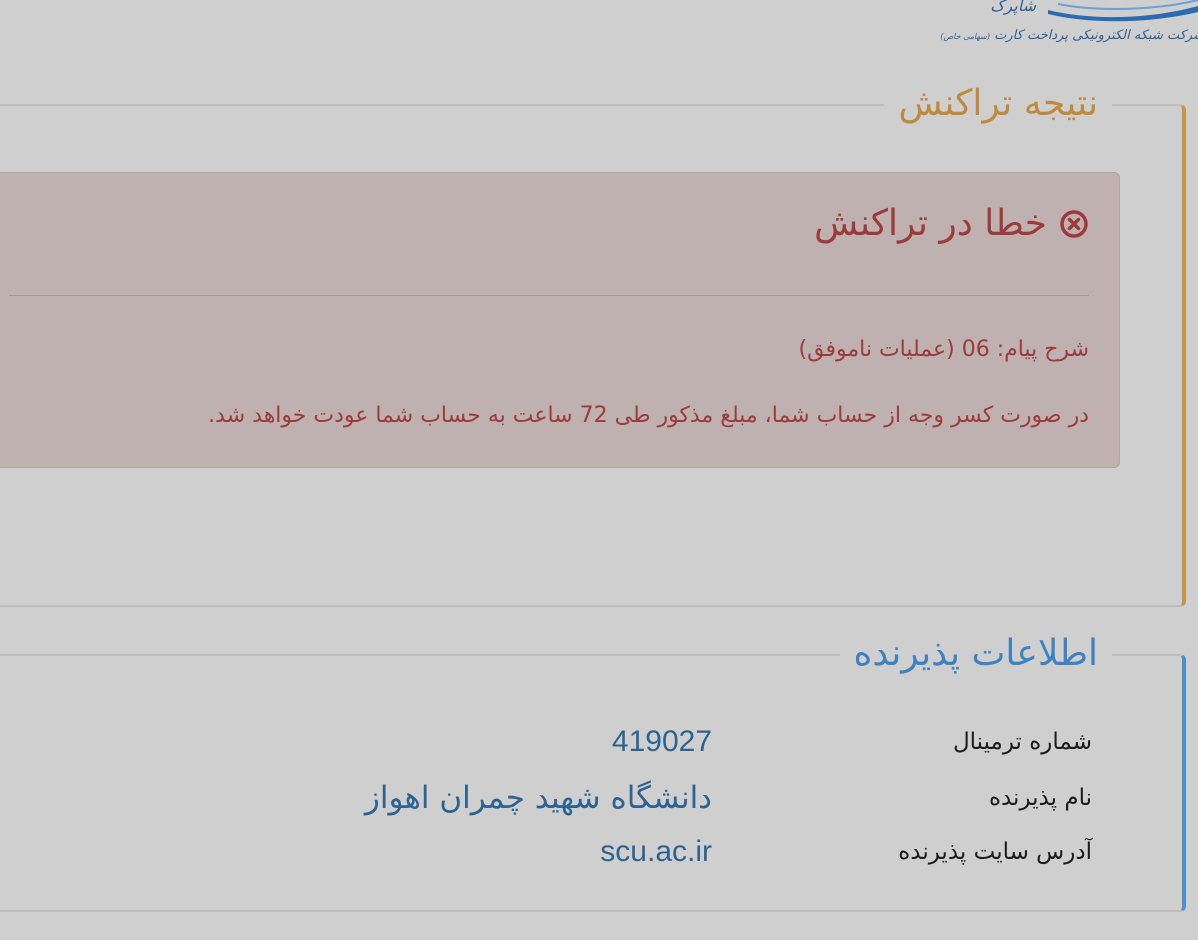 The width and height of the screenshot is (1198, 940). What do you see at coordinates (998, 104) in the screenshot?
I see `transaction-result-title: نتیجه تراکنش` at bounding box center [998, 104].